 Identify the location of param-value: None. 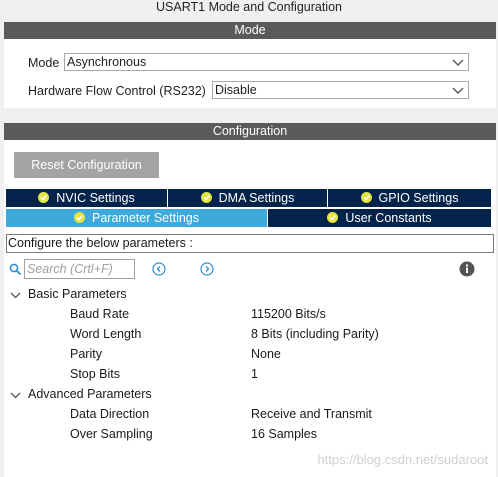
(266, 354).